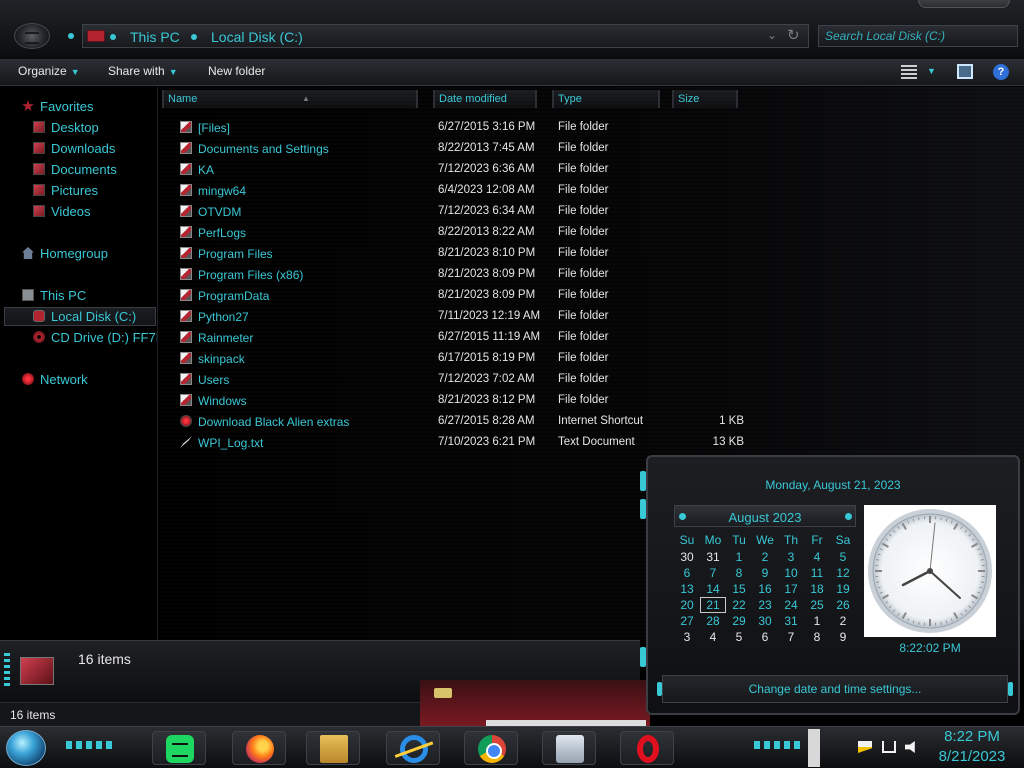 This screenshot has width=1024, height=768. I want to click on nav-desktop: Desktop, so click(66, 127).